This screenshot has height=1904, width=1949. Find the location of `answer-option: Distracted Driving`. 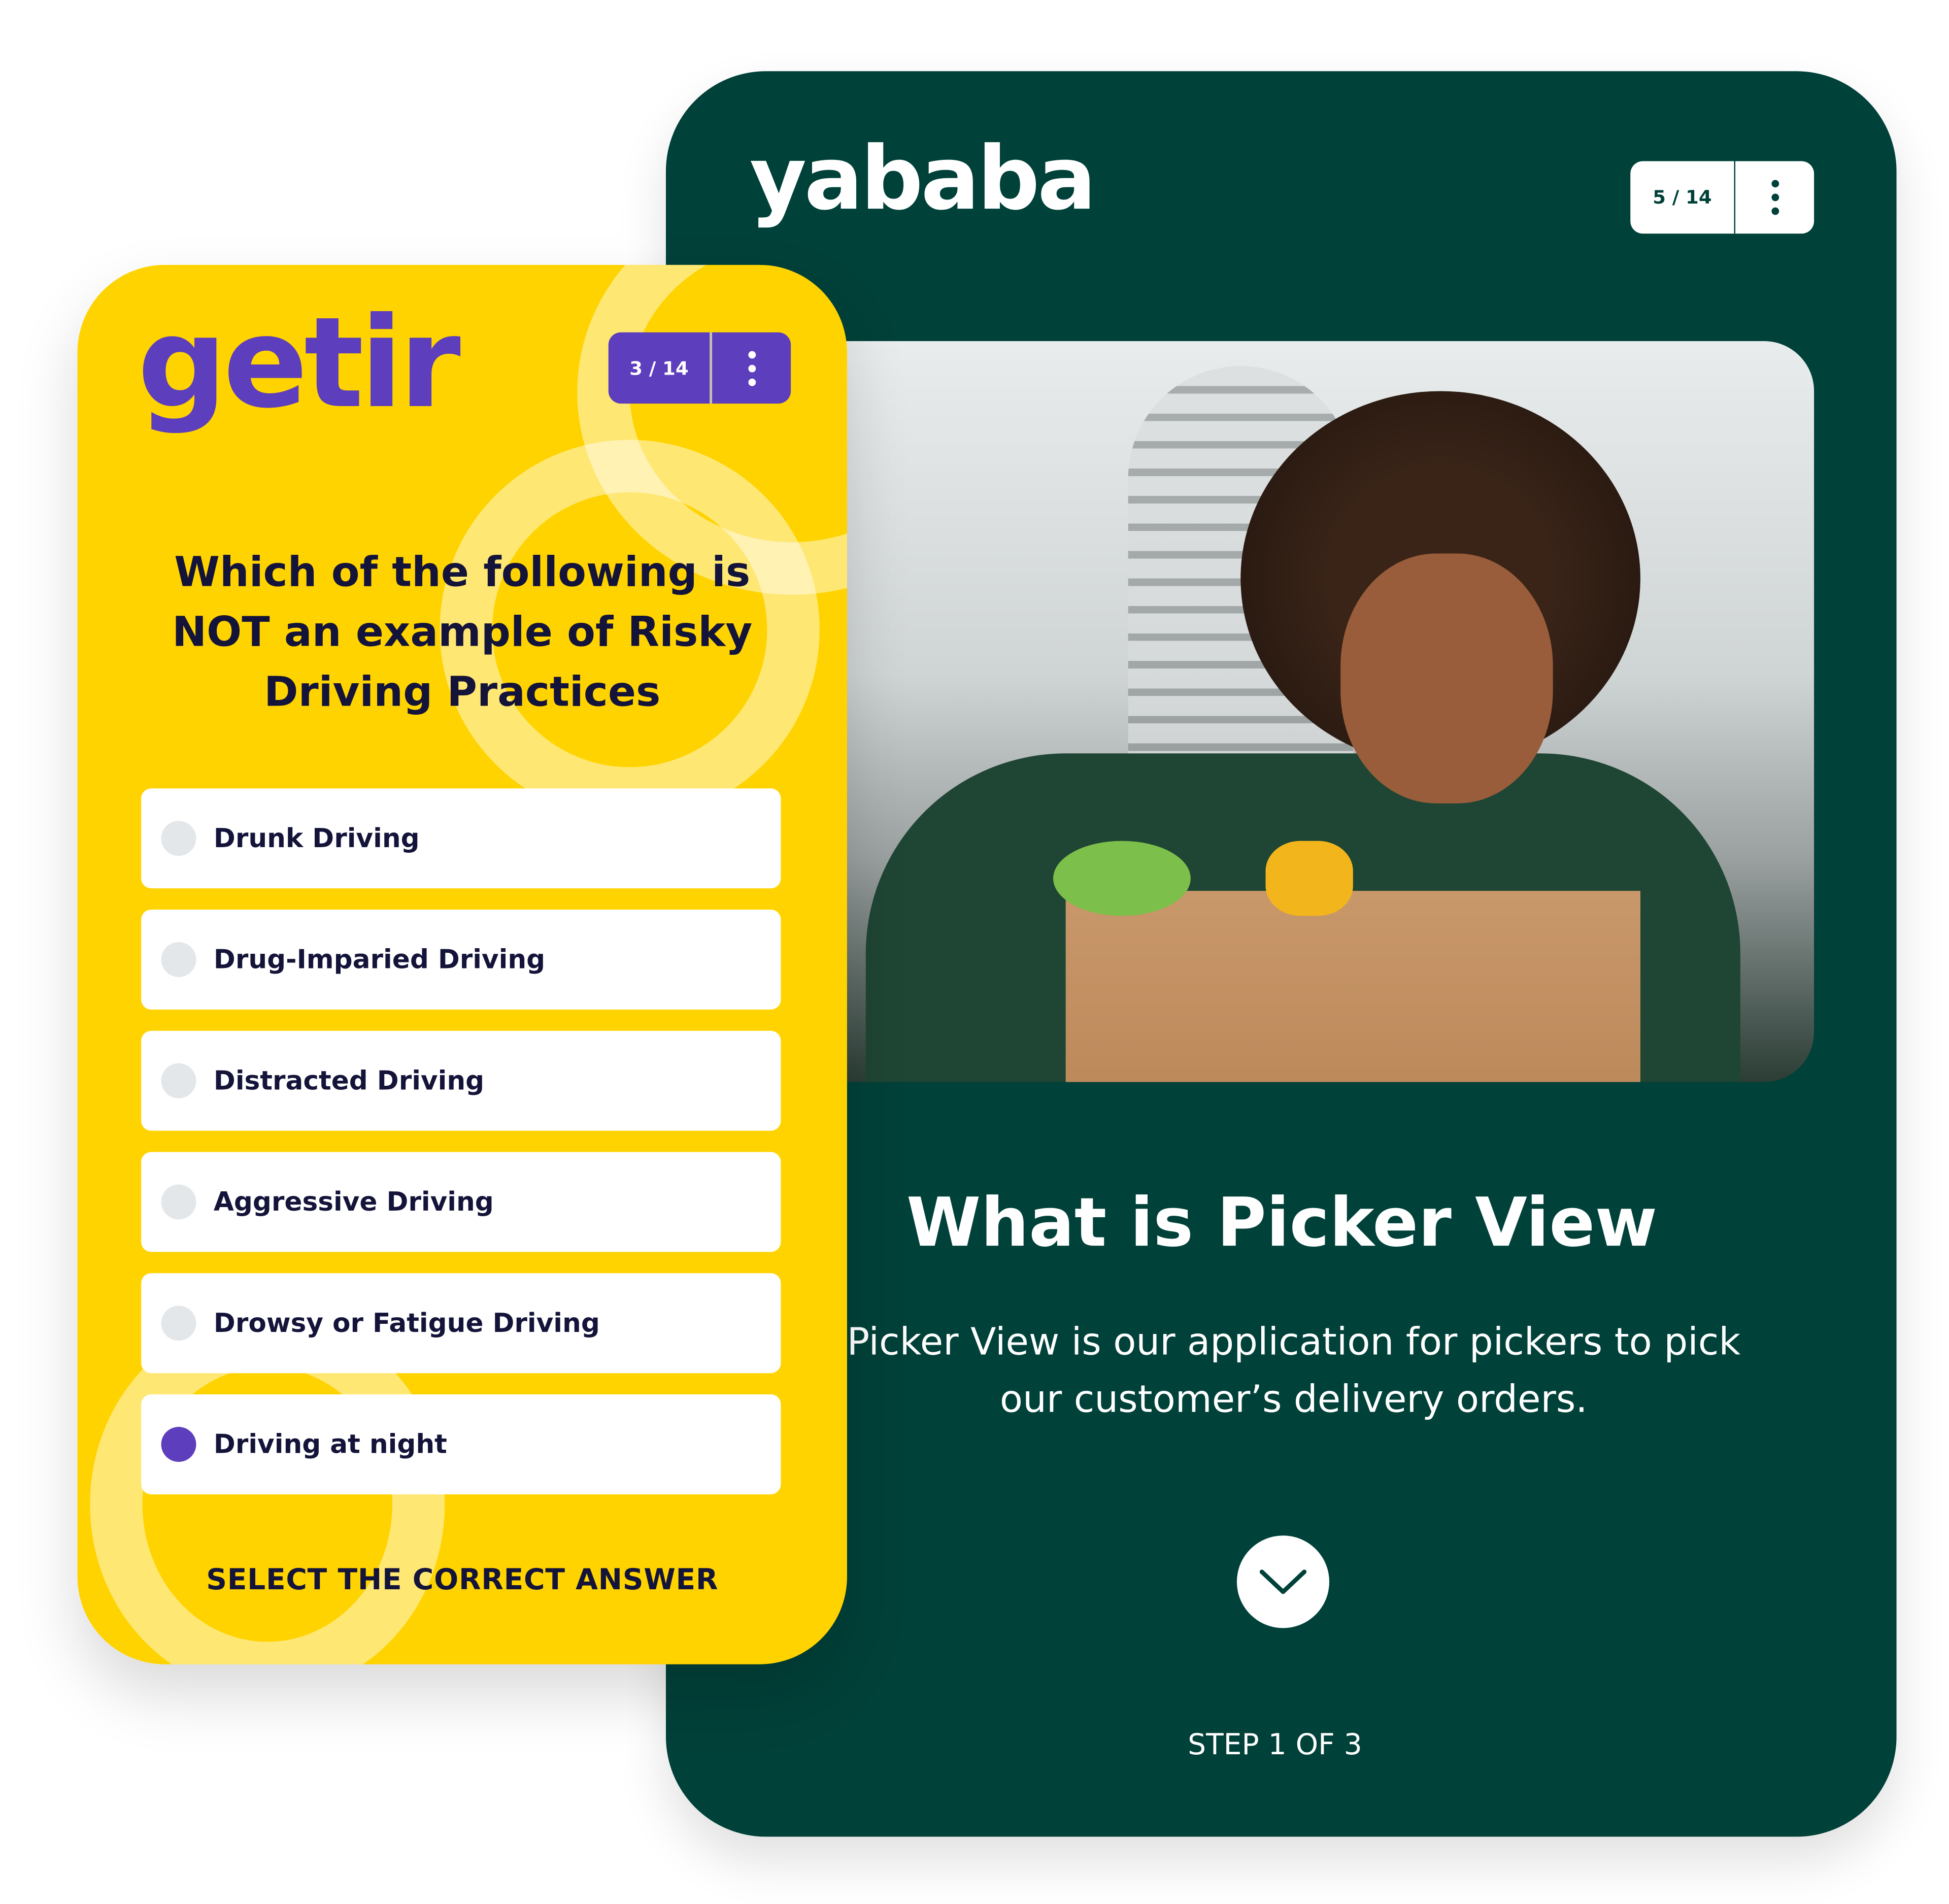

answer-option: Distracted Driving is located at coordinates (461, 1080).